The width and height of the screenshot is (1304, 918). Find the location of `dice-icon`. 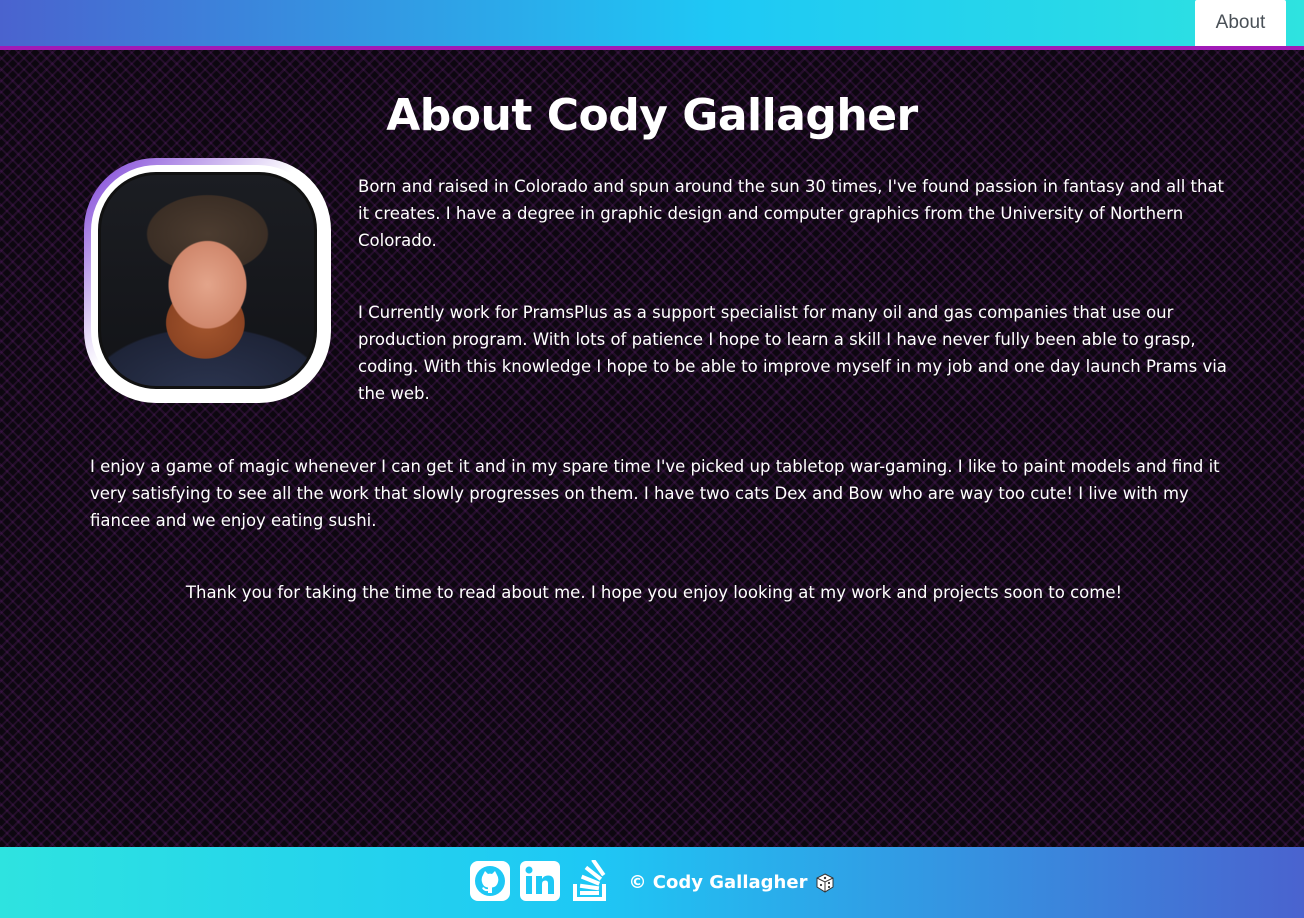

dice-icon is located at coordinates (825, 882).